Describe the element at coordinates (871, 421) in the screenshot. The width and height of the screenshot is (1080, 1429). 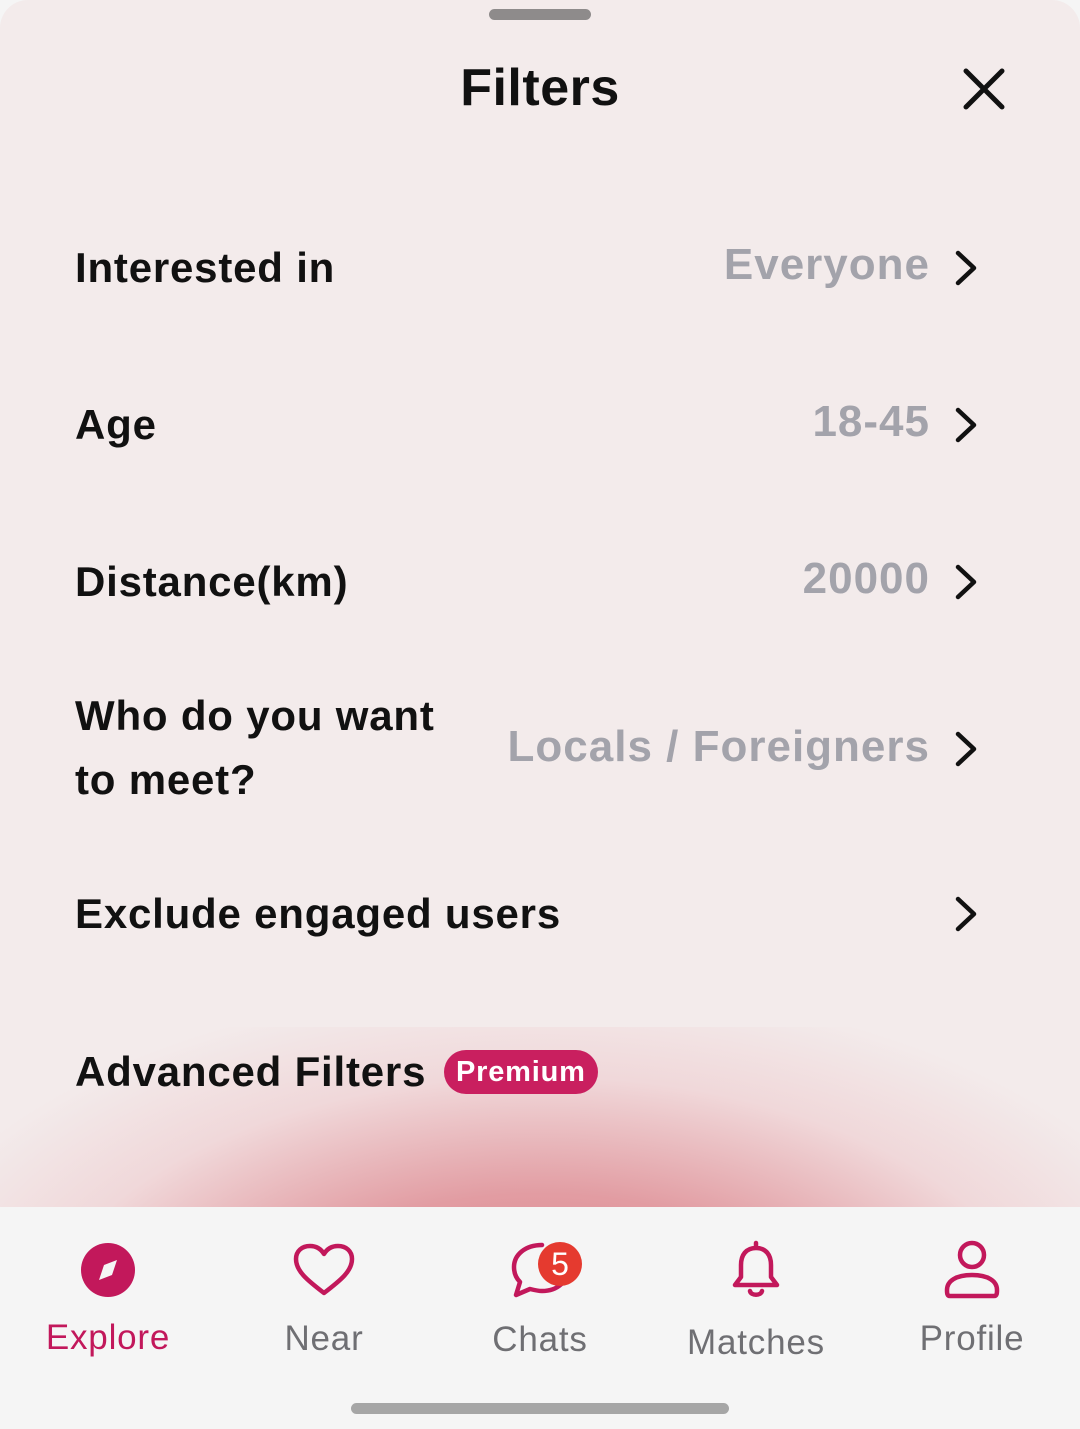
I see `filter-value: 18-45` at that location.